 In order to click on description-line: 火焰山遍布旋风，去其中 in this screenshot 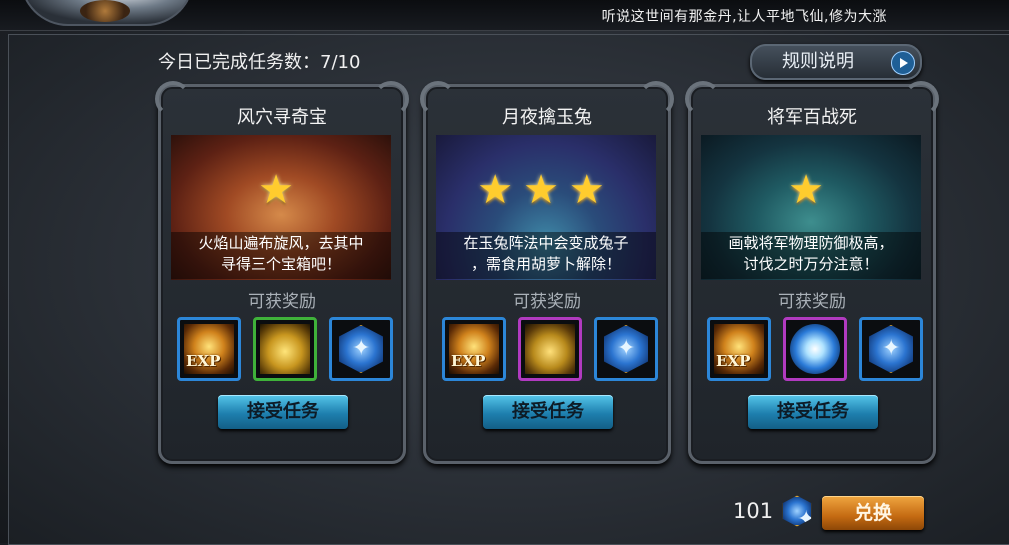, I will do `click(281, 243)`.